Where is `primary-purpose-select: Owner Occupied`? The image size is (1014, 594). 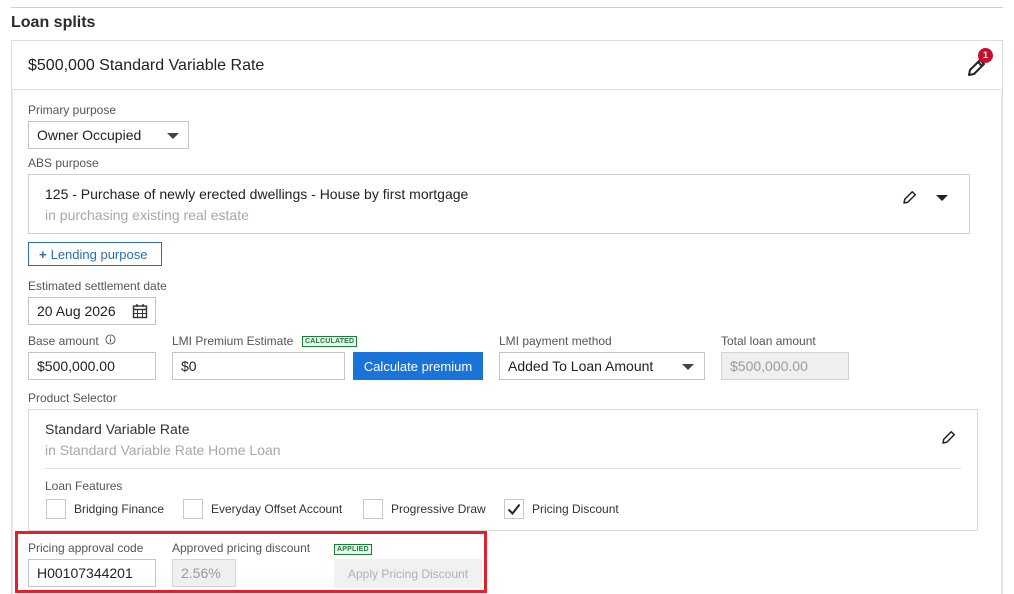
primary-purpose-select: Owner Occupied is located at coordinates (108, 135).